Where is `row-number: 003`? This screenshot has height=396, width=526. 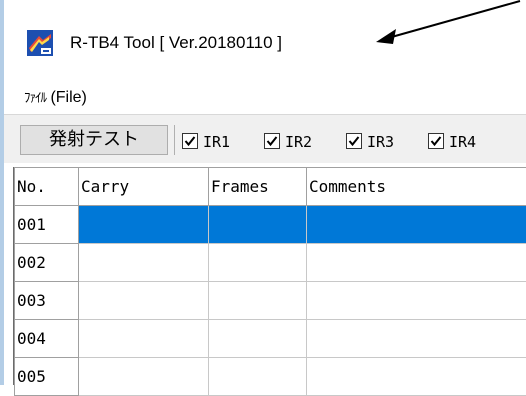
row-number: 003 is located at coordinates (47, 301).